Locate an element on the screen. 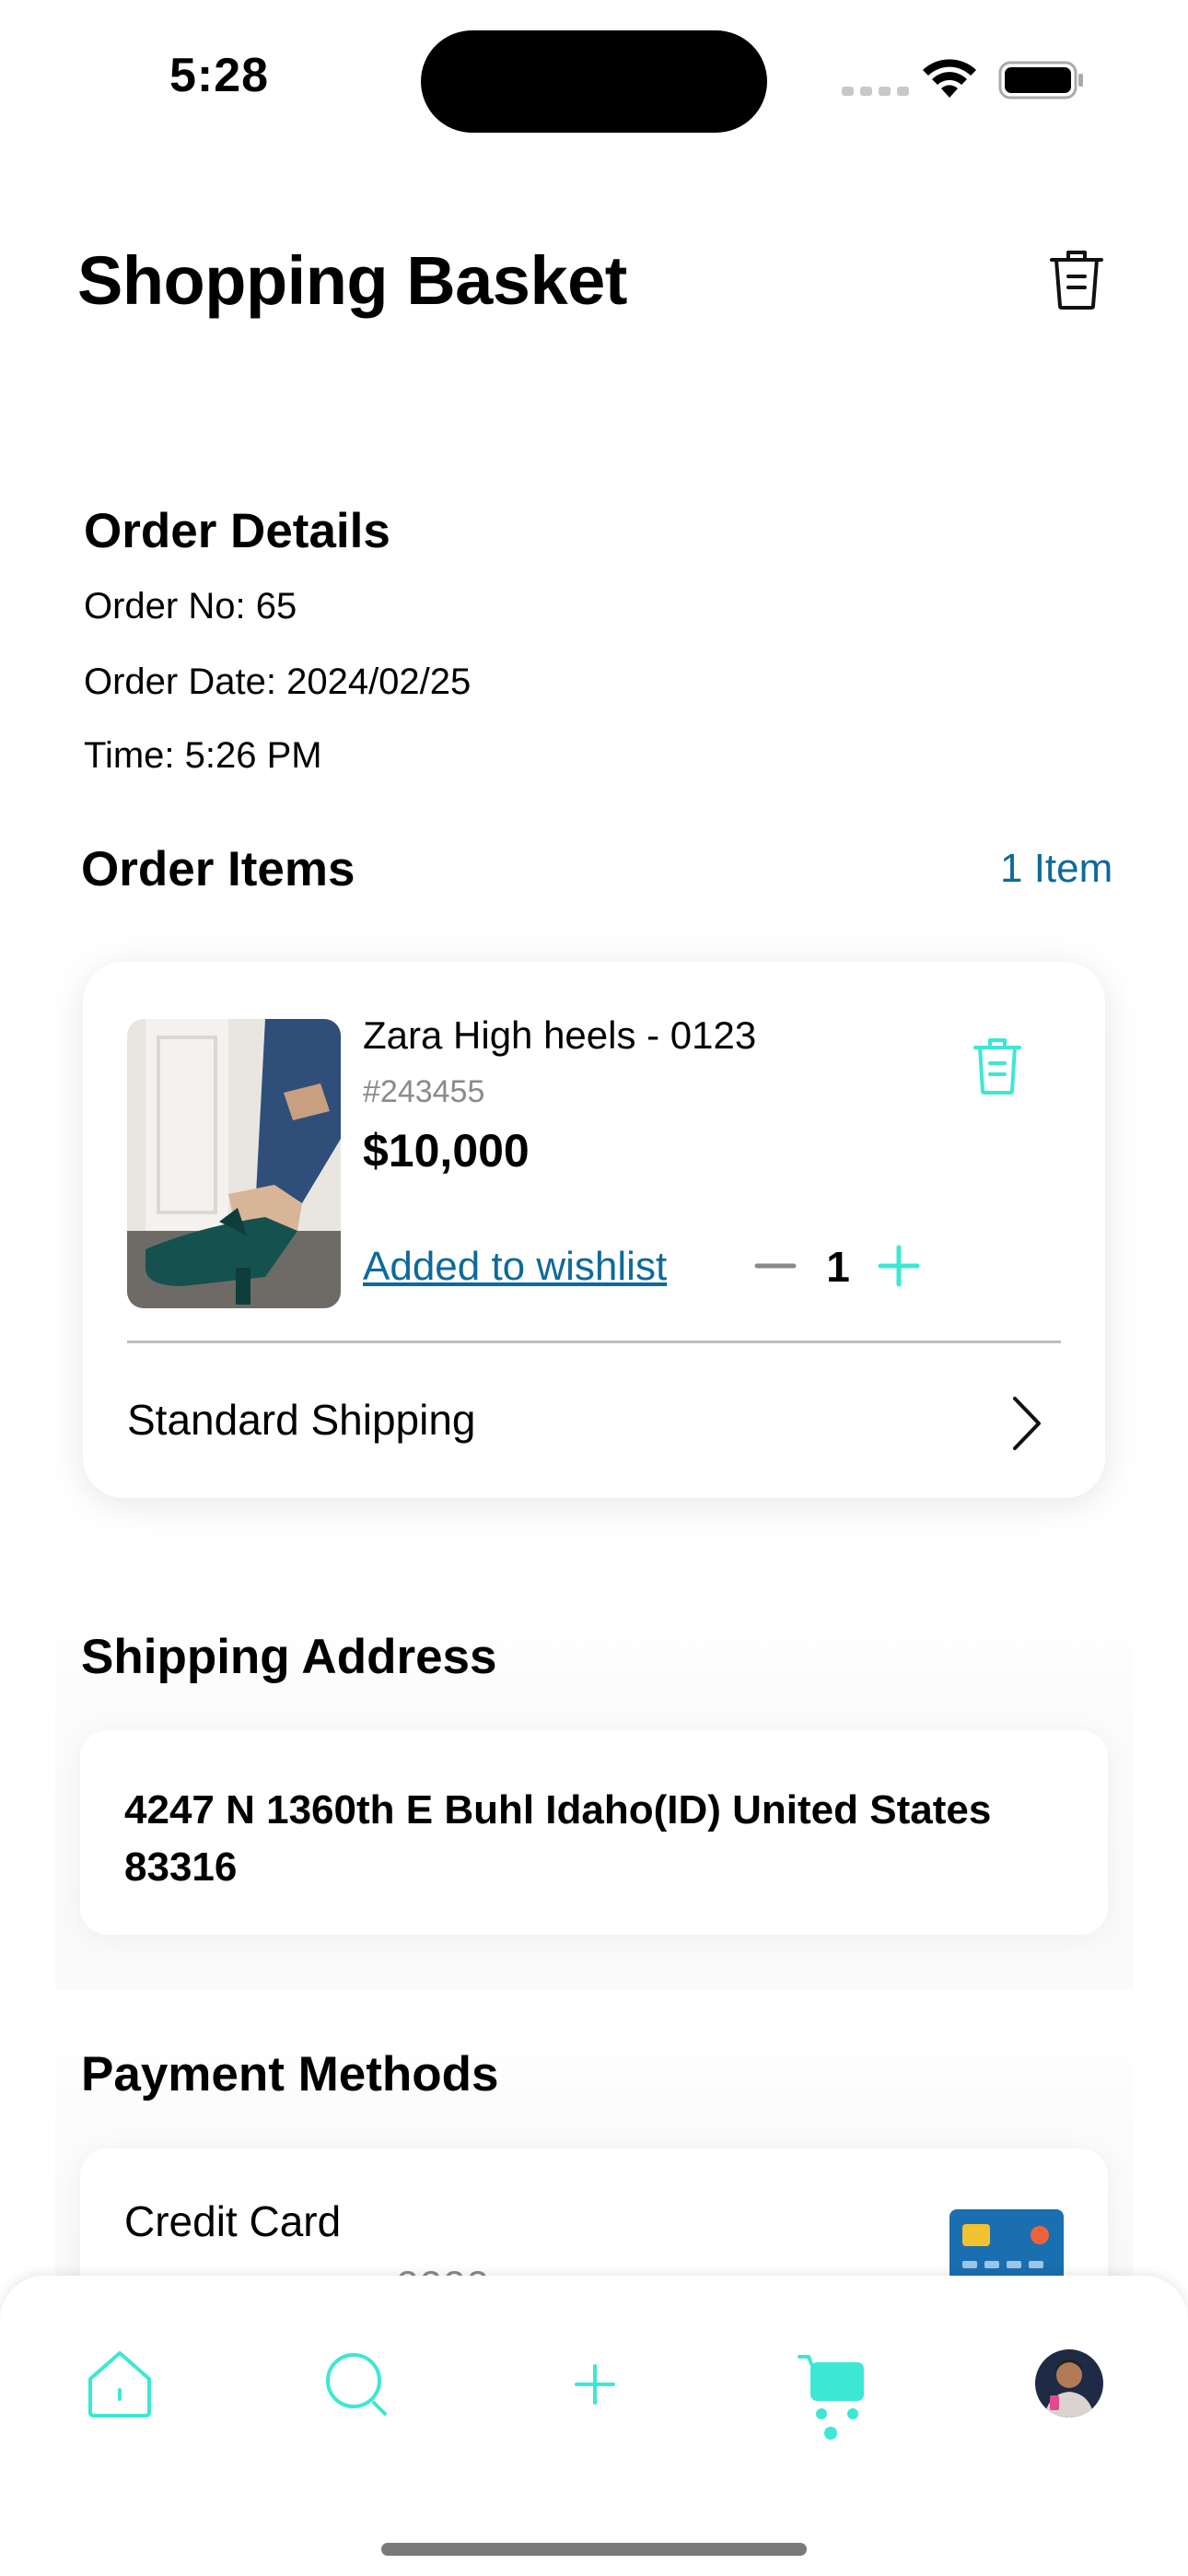 The image size is (1188, 2576). divider is located at coordinates (594, 1342).